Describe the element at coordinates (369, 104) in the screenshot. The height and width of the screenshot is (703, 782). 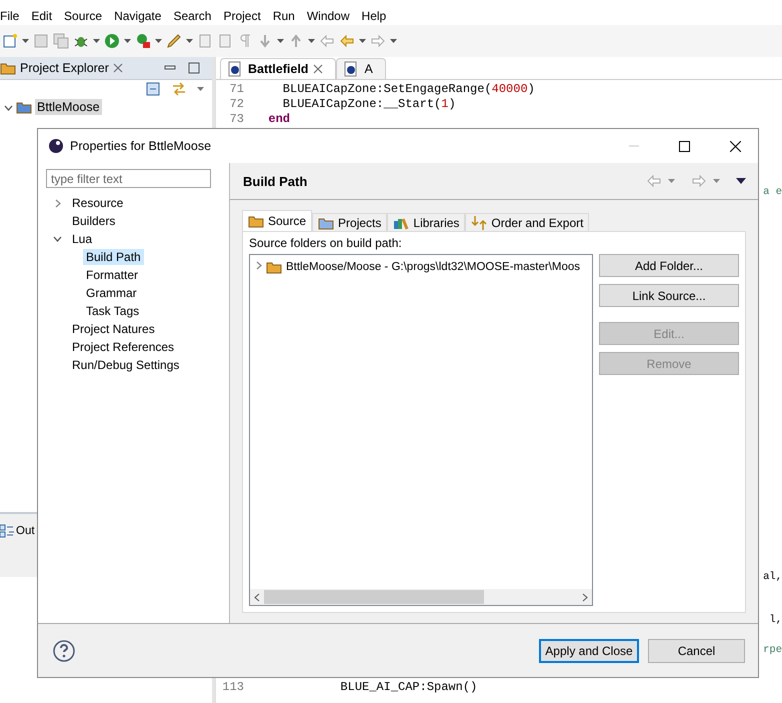
I see `code-line: BLUEAICapZone:__Start(1)` at that location.